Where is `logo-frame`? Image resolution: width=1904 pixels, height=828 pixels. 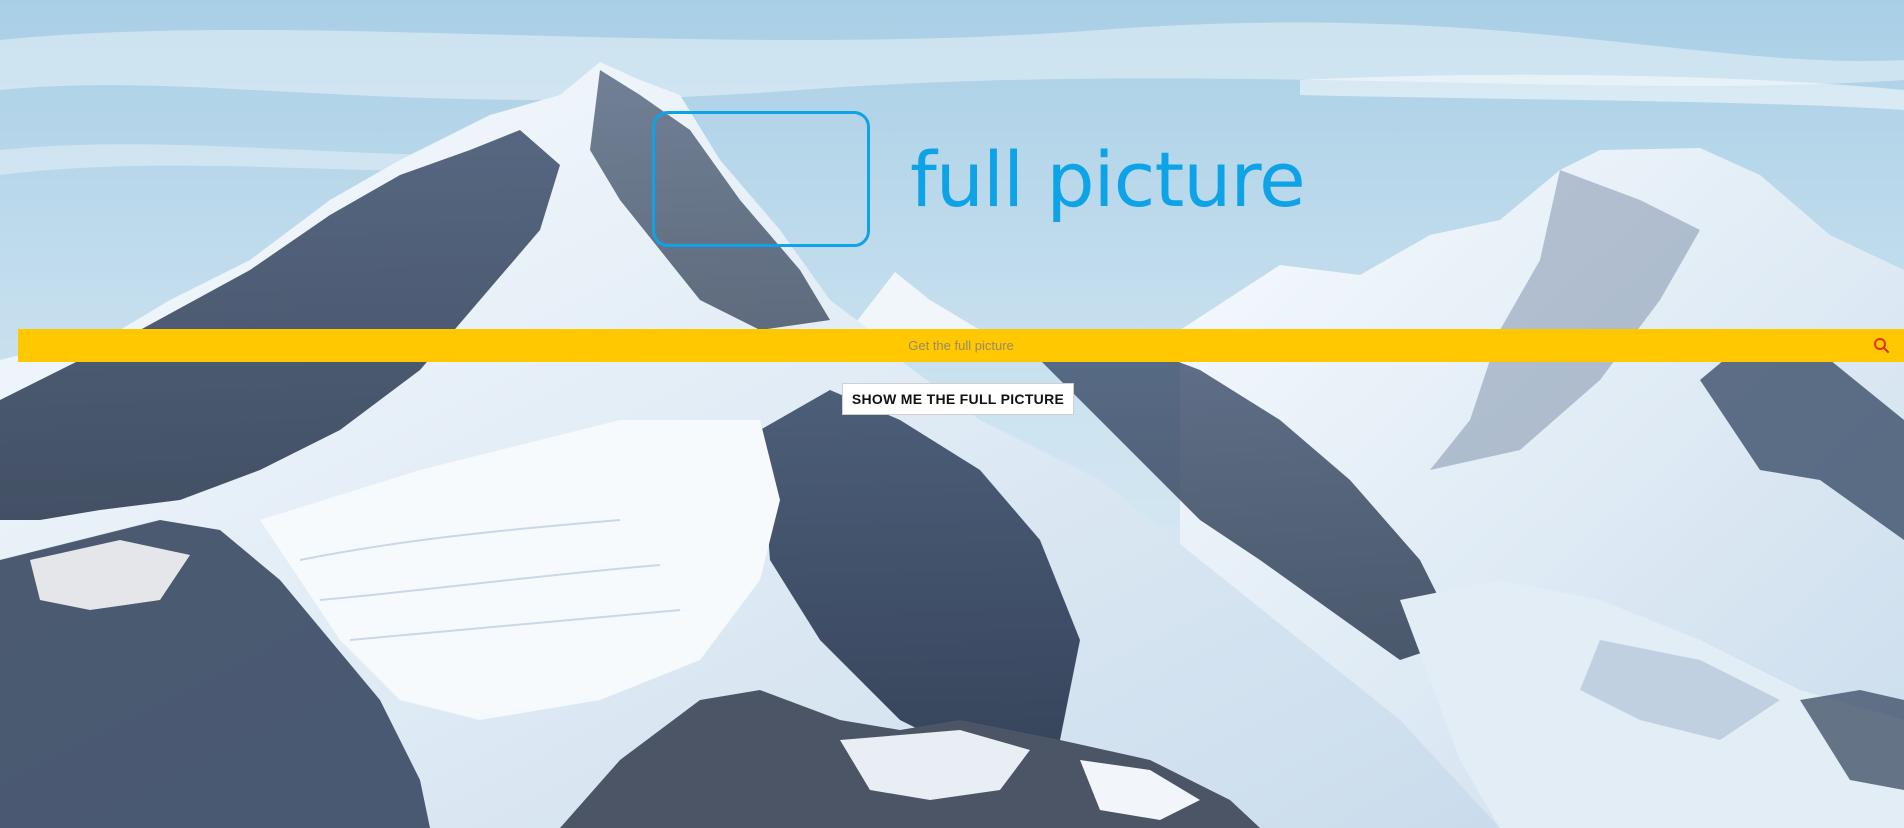
logo-frame is located at coordinates (761, 179).